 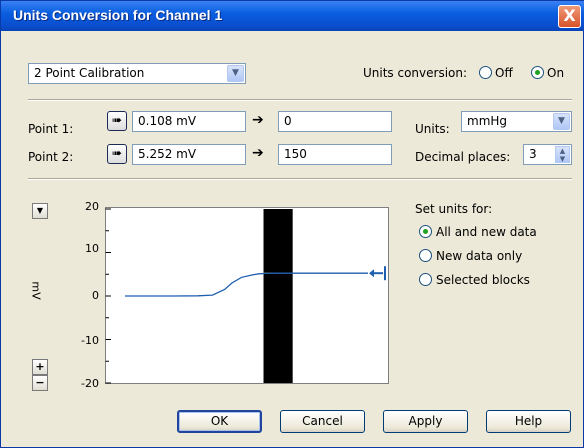 What do you see at coordinates (463, 157) in the screenshot?
I see `decimal-places-label: Decimal places:` at bounding box center [463, 157].